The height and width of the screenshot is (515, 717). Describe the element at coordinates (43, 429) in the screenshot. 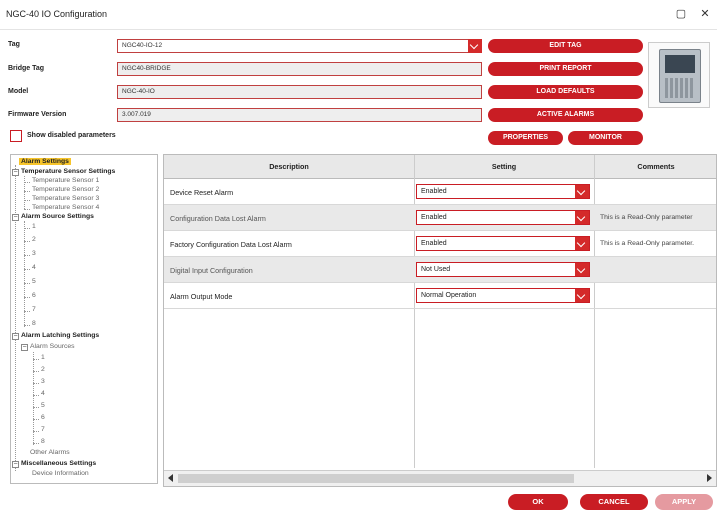

I see `tree-item-latching-source-7: 7` at that location.